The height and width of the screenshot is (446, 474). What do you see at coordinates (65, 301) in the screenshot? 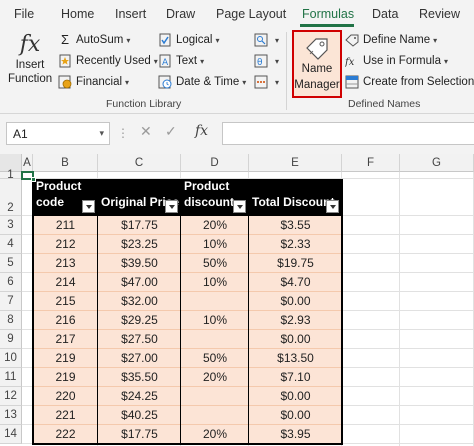
I see `table-cell: 215` at bounding box center [65, 301].